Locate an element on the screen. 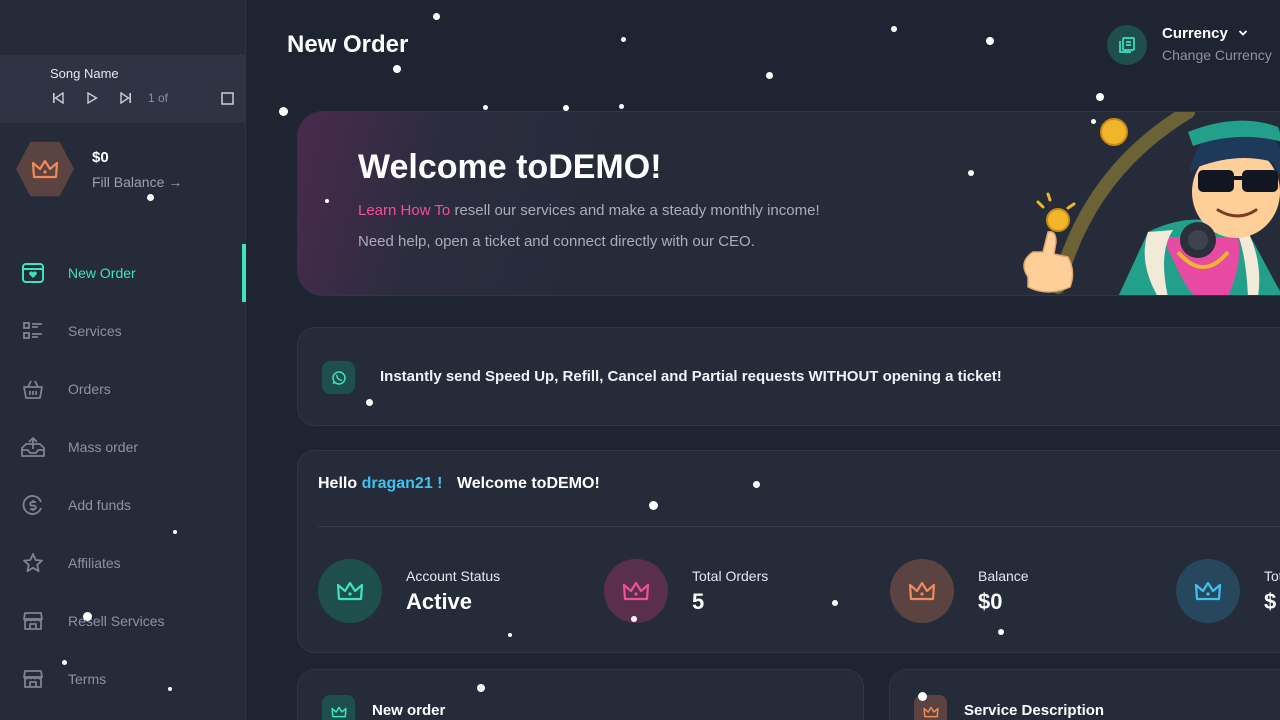 The width and height of the screenshot is (1280, 720). basket-icon is located at coordinates (33, 389).